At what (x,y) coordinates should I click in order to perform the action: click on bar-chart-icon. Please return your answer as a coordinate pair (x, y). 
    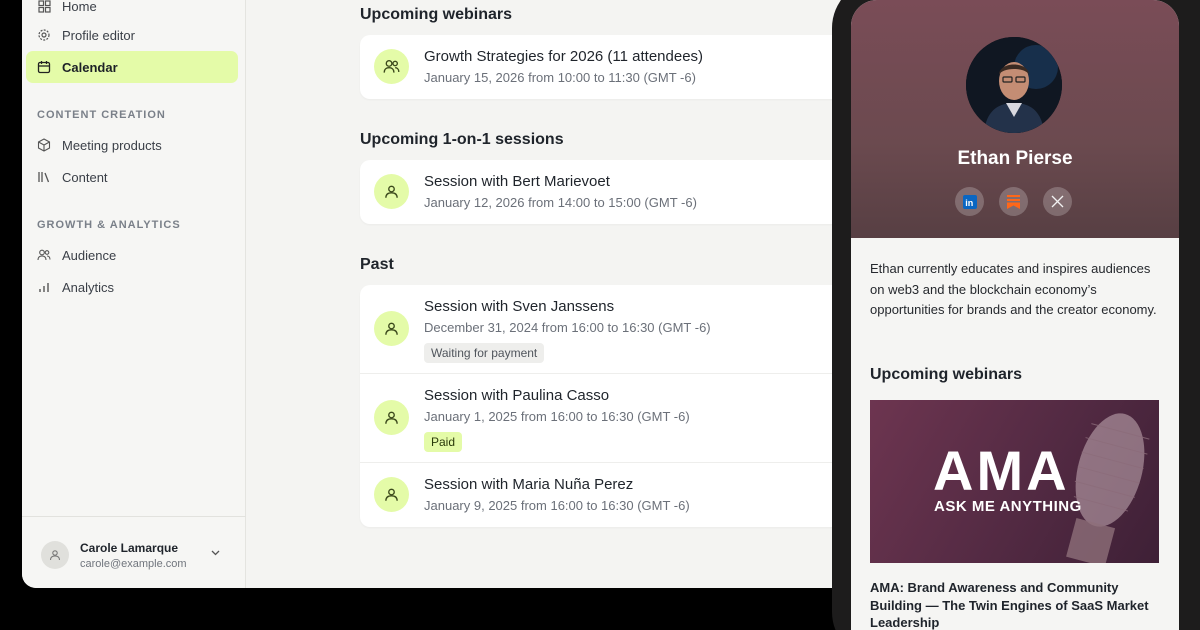
    Looking at the image, I should click on (44, 287).